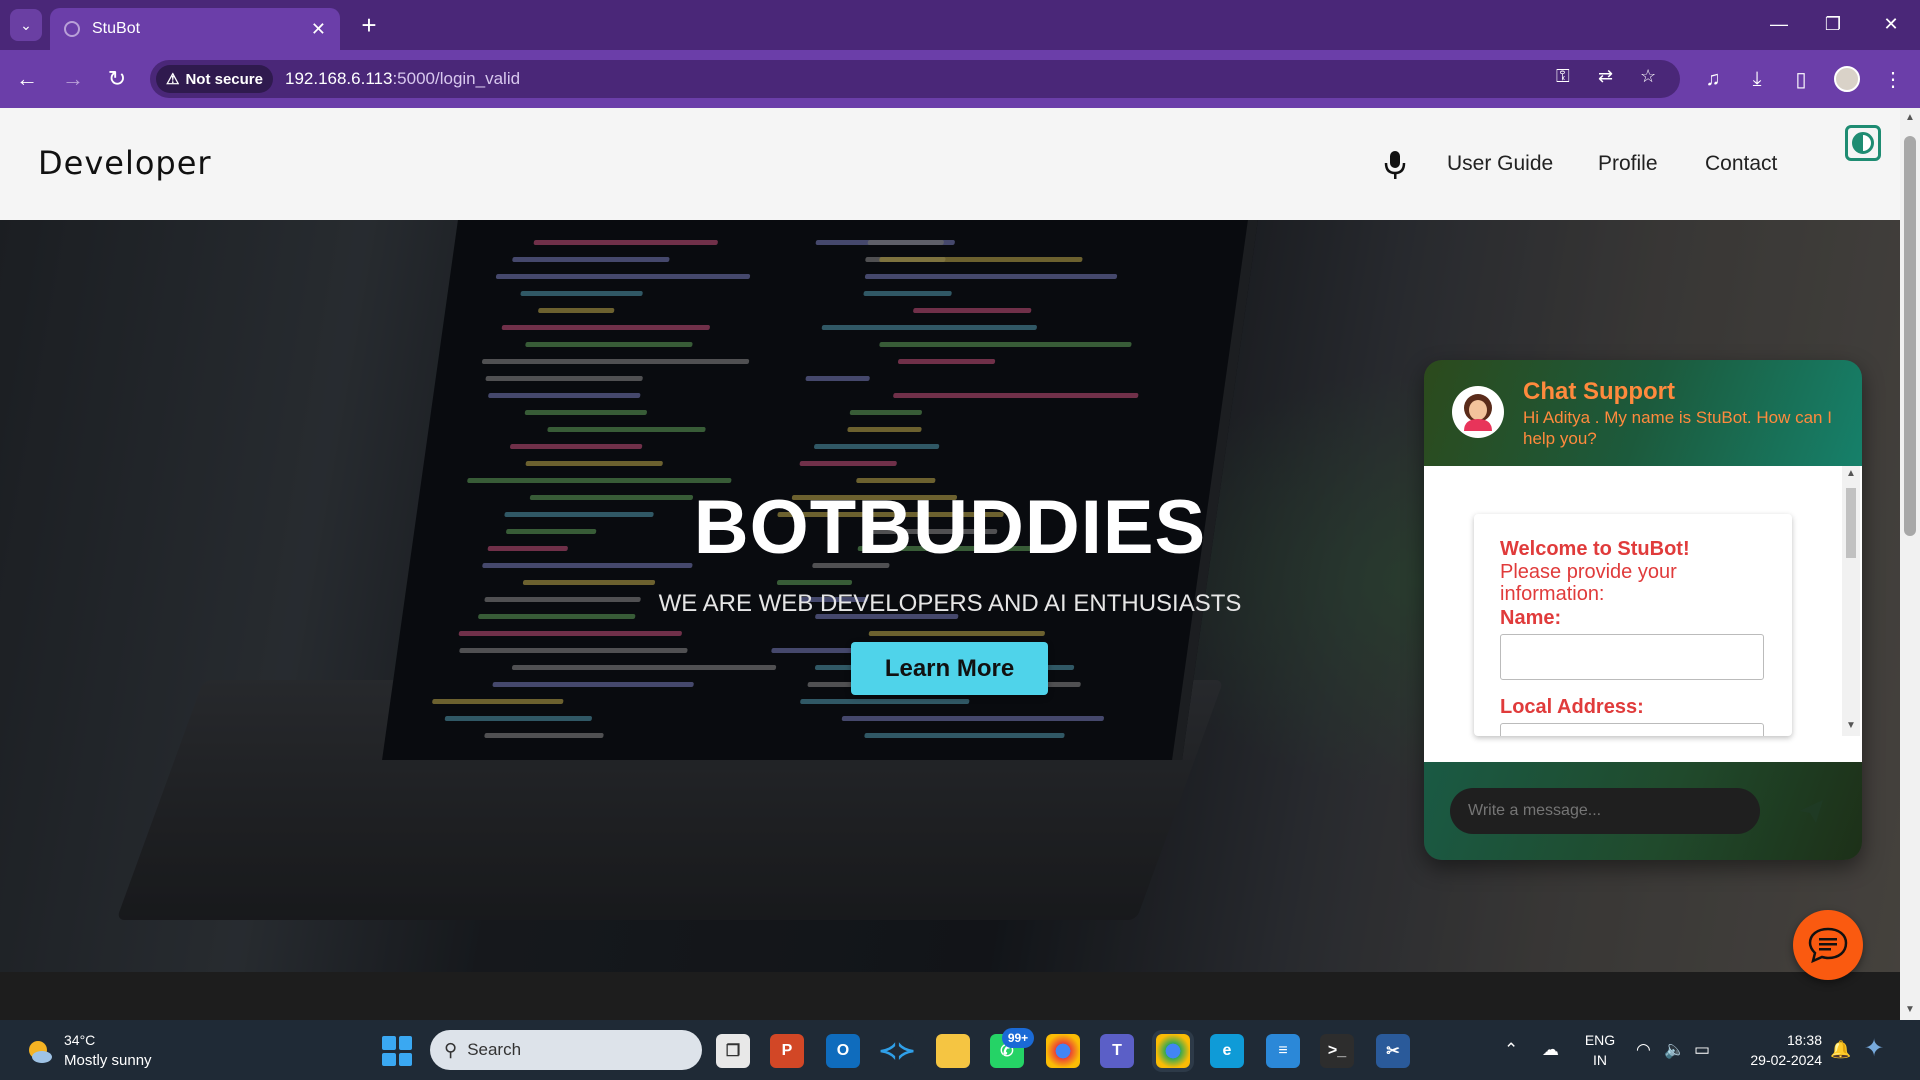 Image resolution: width=1920 pixels, height=1080 pixels. What do you see at coordinates (451, 1049) in the screenshot?
I see `search-icon: ⚲` at bounding box center [451, 1049].